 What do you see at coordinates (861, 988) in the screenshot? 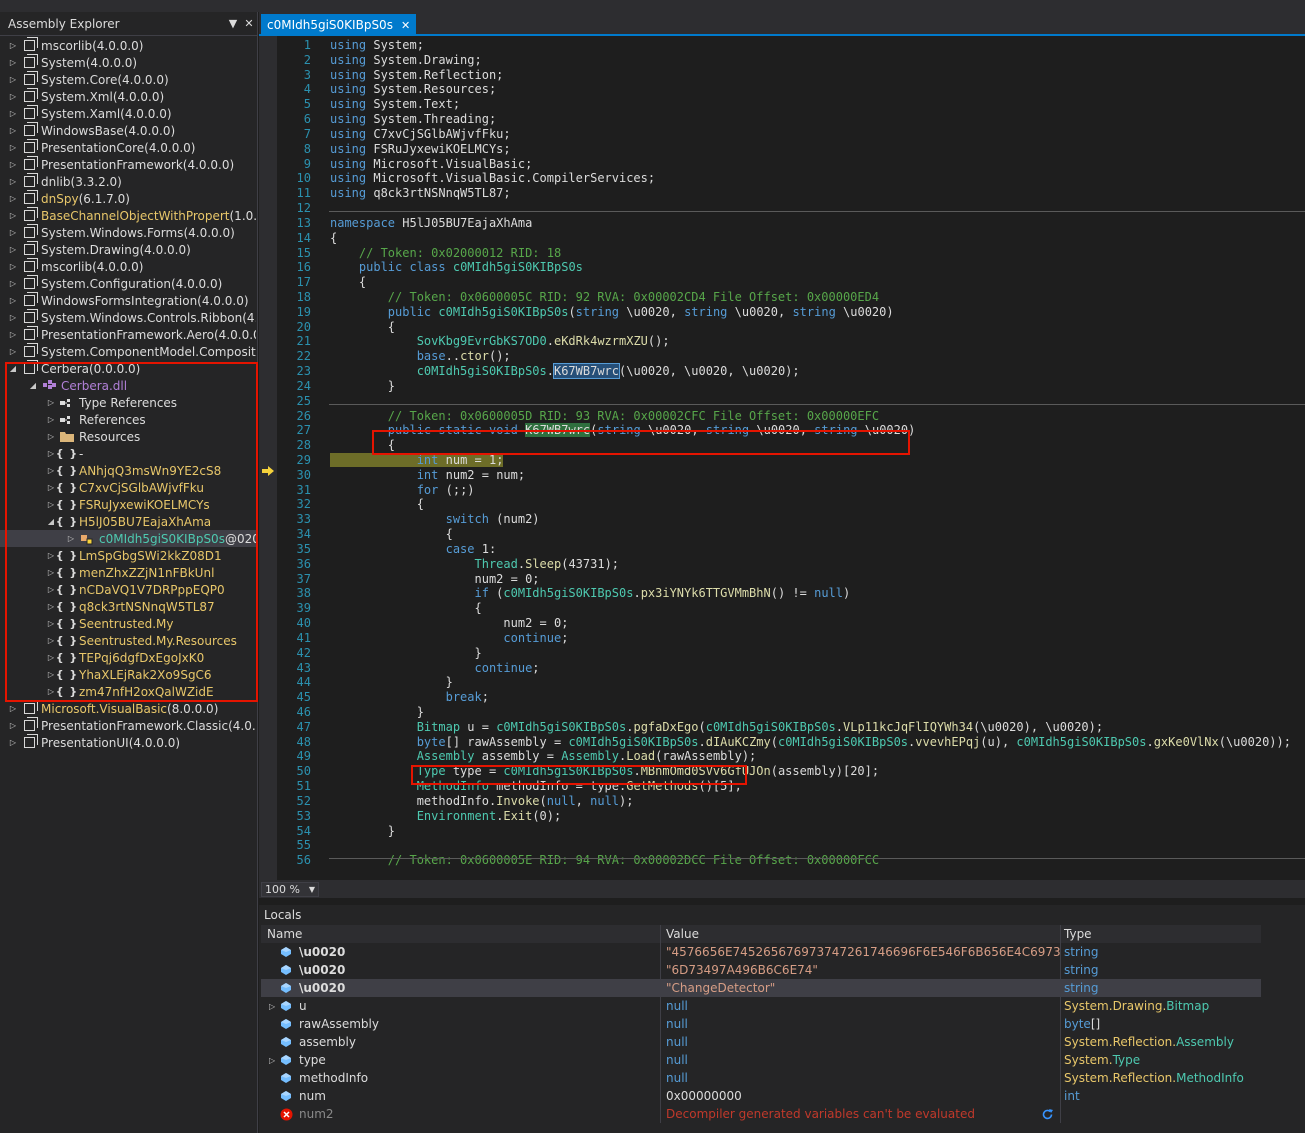
I see `local-value-cell: "ChangeDetector"` at bounding box center [861, 988].